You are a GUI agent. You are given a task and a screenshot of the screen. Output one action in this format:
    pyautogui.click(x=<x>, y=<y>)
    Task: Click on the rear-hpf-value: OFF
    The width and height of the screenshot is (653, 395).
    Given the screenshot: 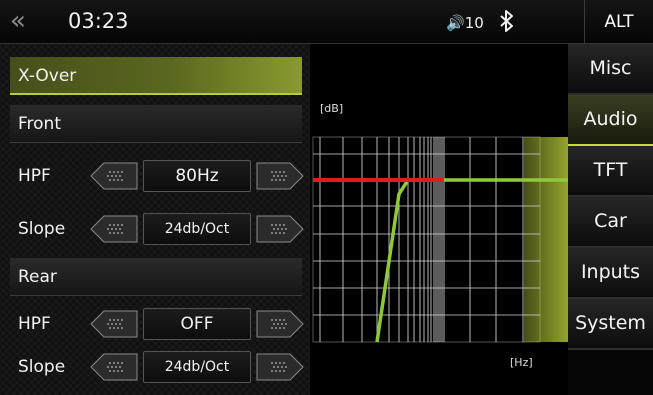 What is the action you would take?
    pyautogui.click(x=197, y=324)
    